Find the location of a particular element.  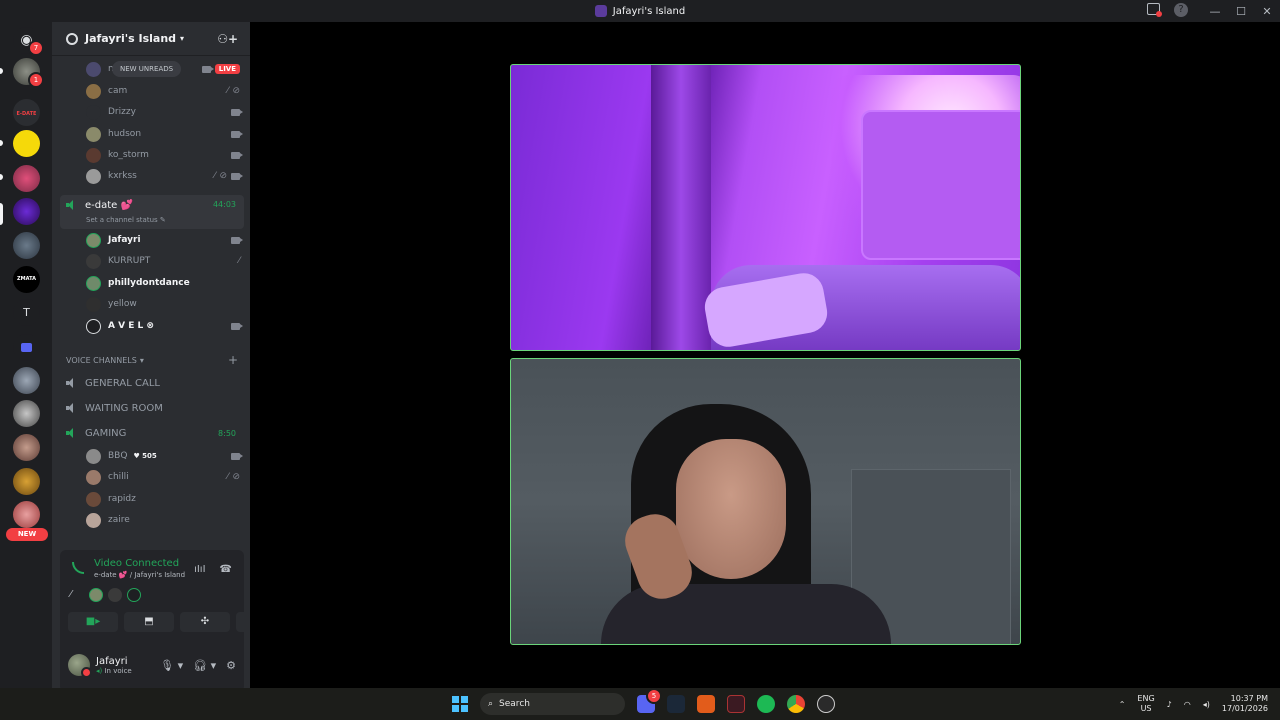

selected-pill is located at coordinates (1, 214).